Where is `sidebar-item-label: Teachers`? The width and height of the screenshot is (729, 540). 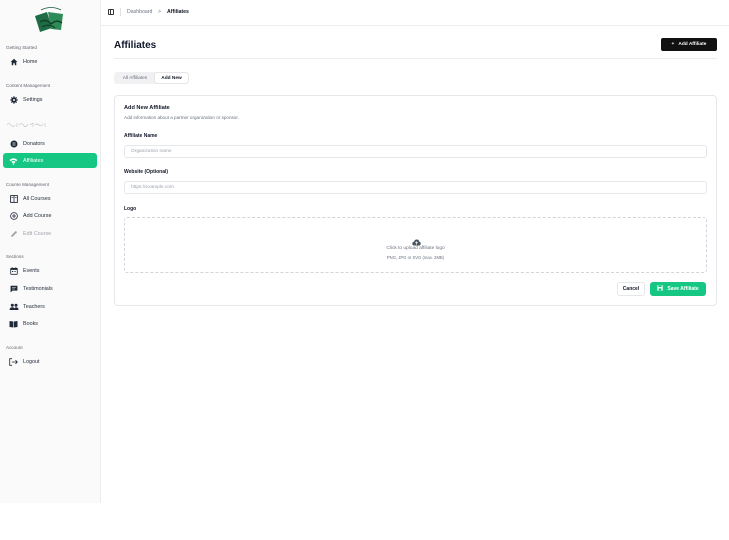 sidebar-item-label: Teachers is located at coordinates (34, 306).